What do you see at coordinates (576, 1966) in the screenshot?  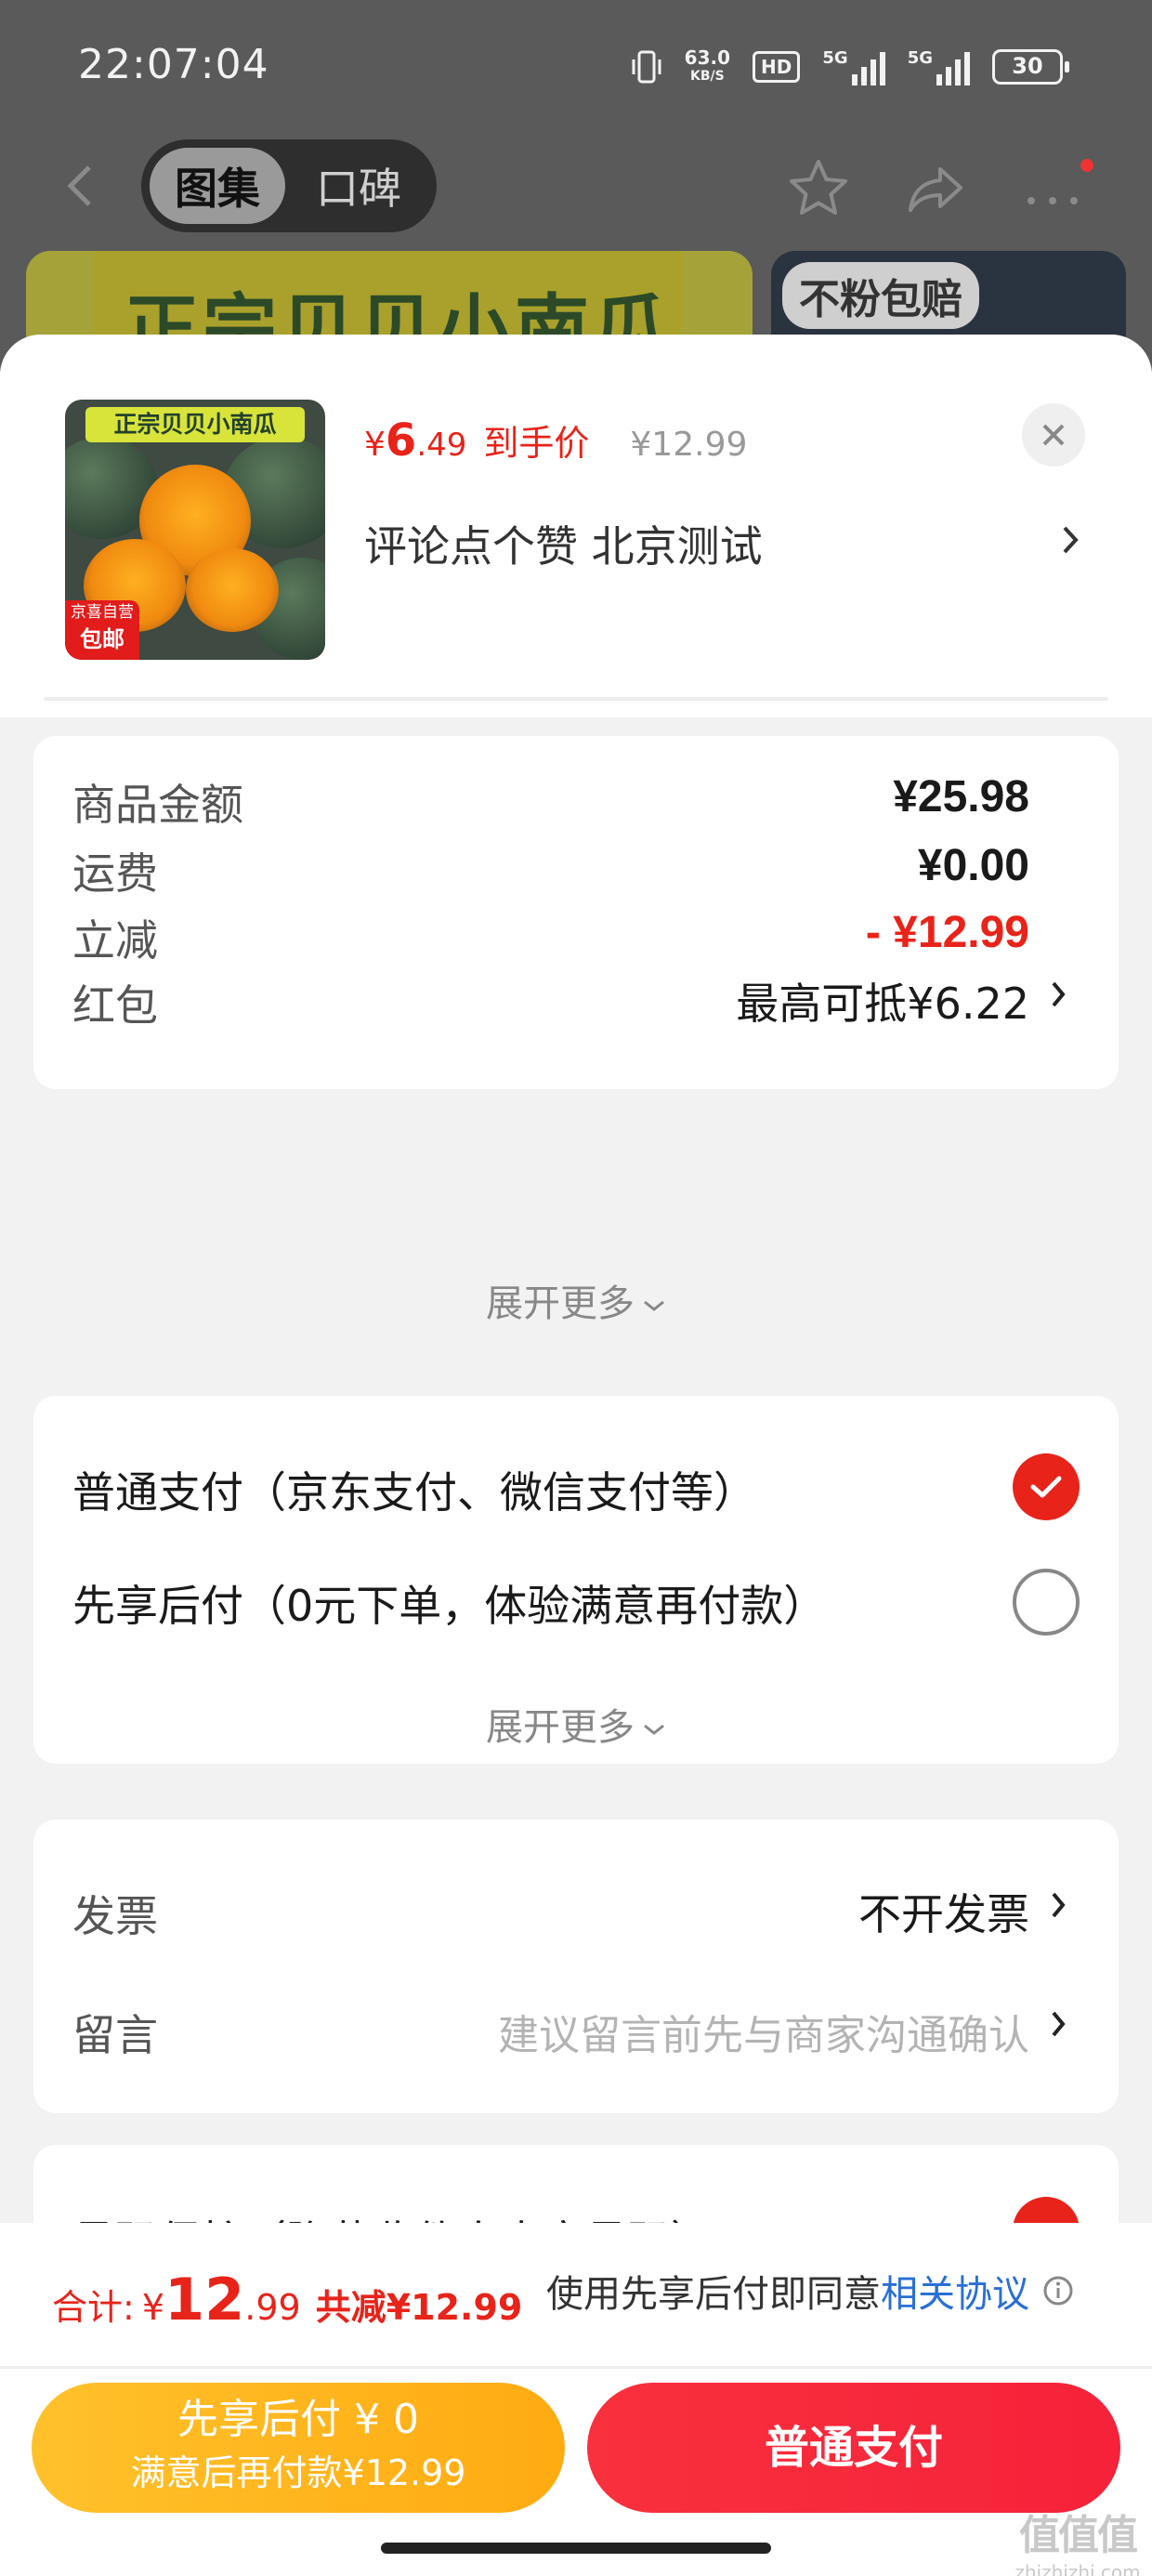 I see `extras-card: 发票 不开发票 留言 建议留言前先与商家沟通确认` at bounding box center [576, 1966].